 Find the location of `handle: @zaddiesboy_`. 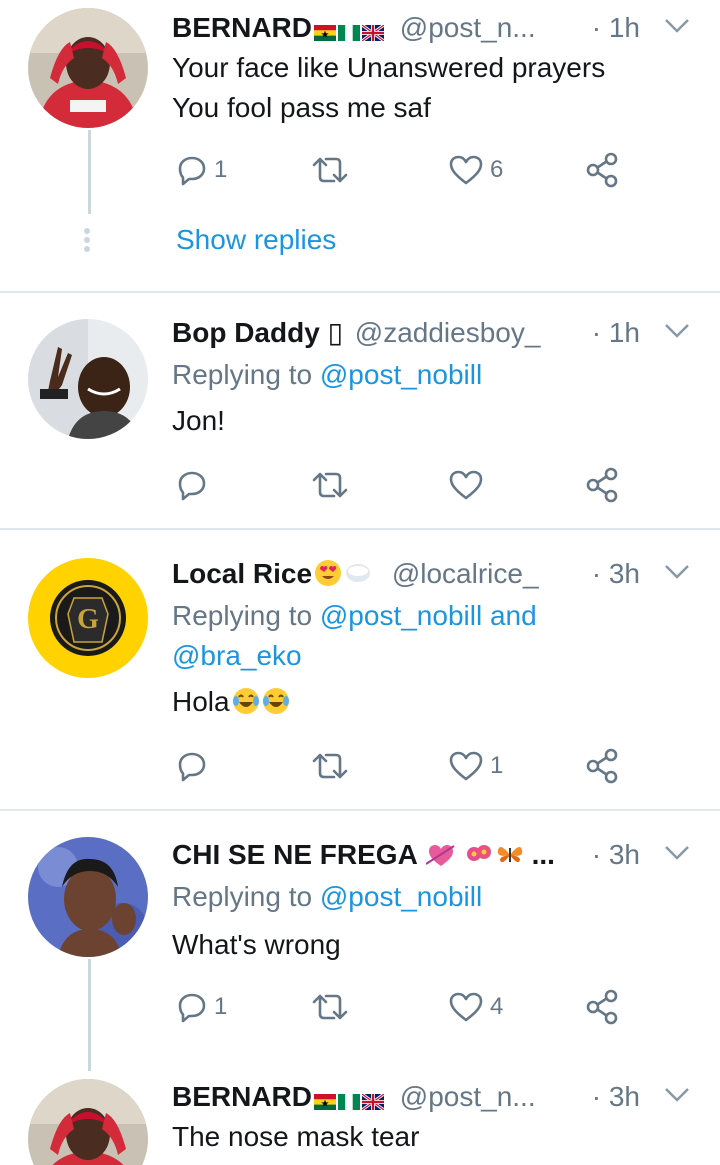

handle: @zaddiesboy_ is located at coordinates (448, 332).